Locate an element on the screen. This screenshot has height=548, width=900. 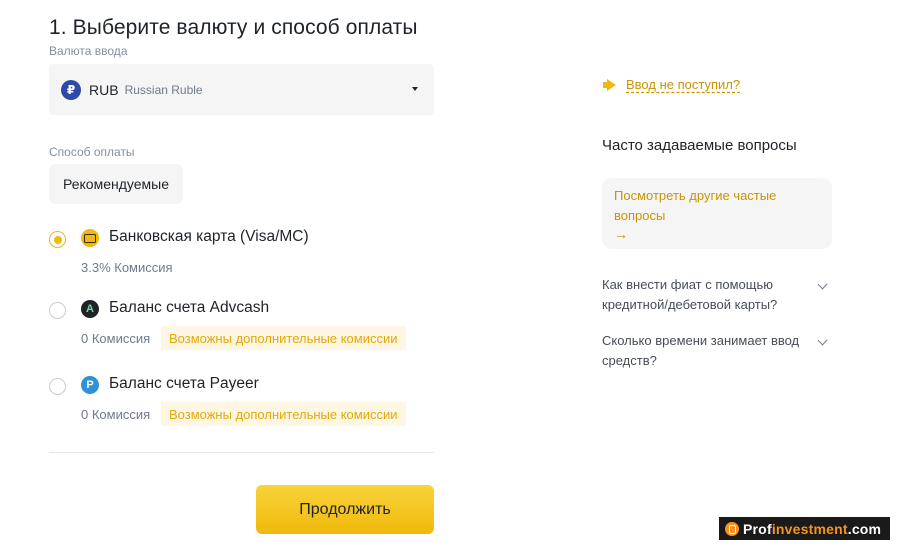
arrow-right-icon: → is located at coordinates (621, 234).